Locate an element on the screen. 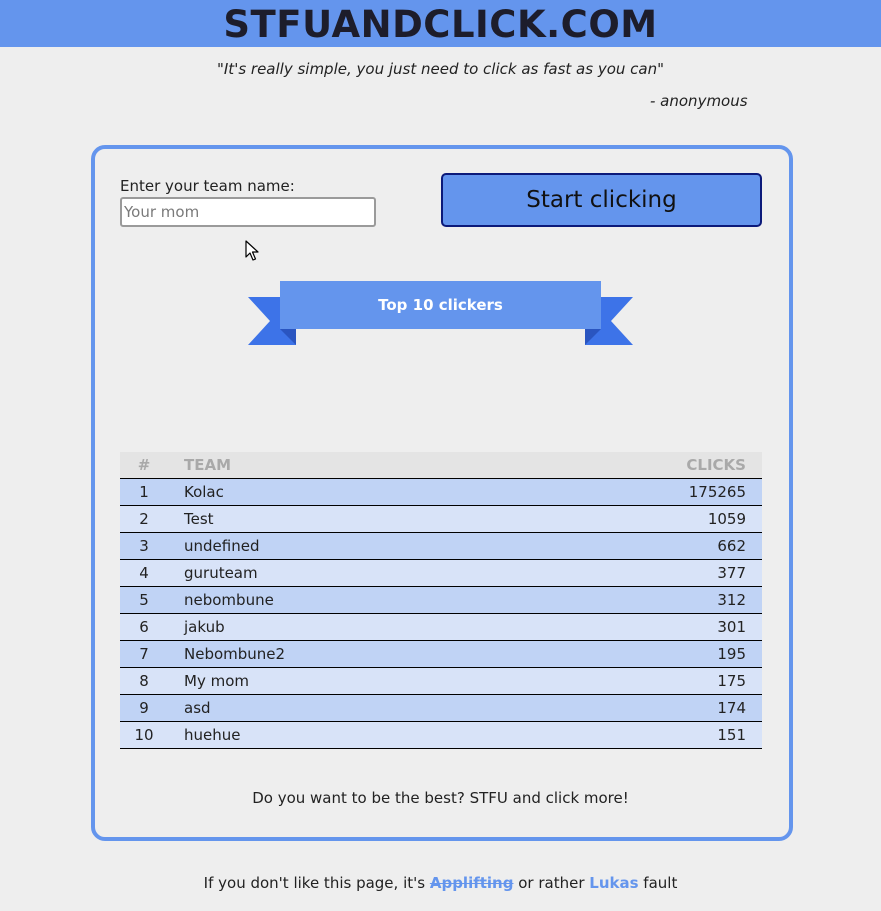 The height and width of the screenshot is (911, 881). team-cell: nebombune is located at coordinates (387, 600).